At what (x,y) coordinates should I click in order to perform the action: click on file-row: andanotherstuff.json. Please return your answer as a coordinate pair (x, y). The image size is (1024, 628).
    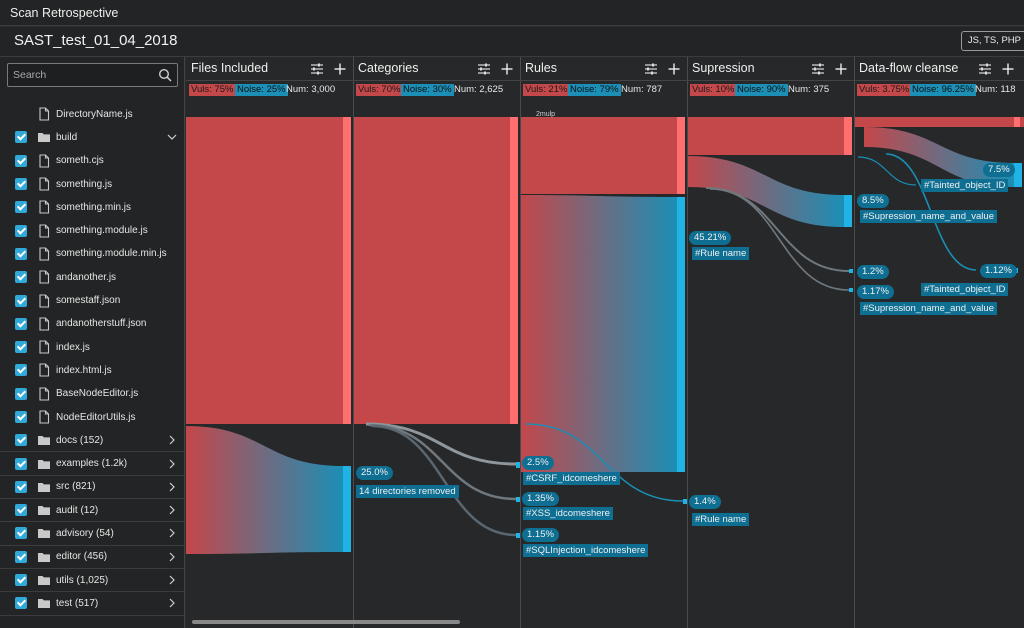
    Looking at the image, I should click on (92, 324).